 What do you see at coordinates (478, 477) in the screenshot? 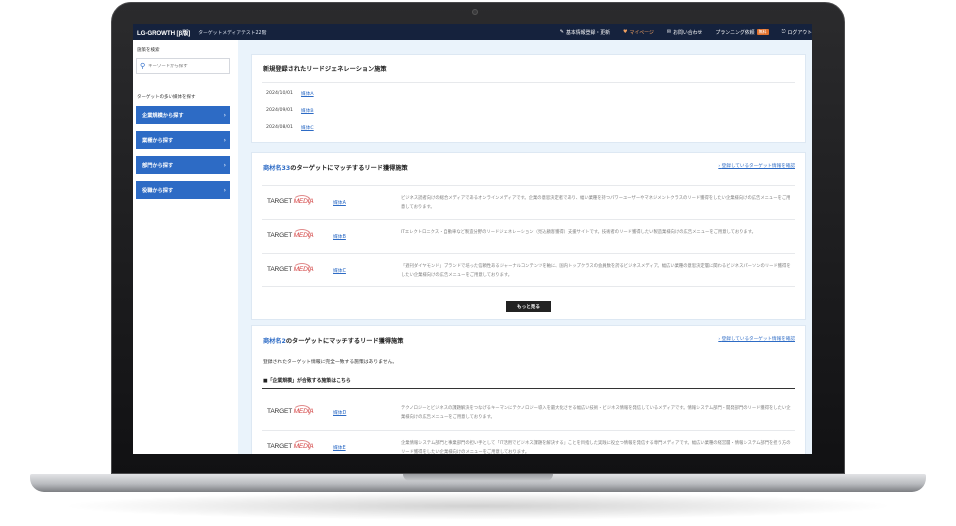
I see `laptop-base-notch` at bounding box center [478, 477].